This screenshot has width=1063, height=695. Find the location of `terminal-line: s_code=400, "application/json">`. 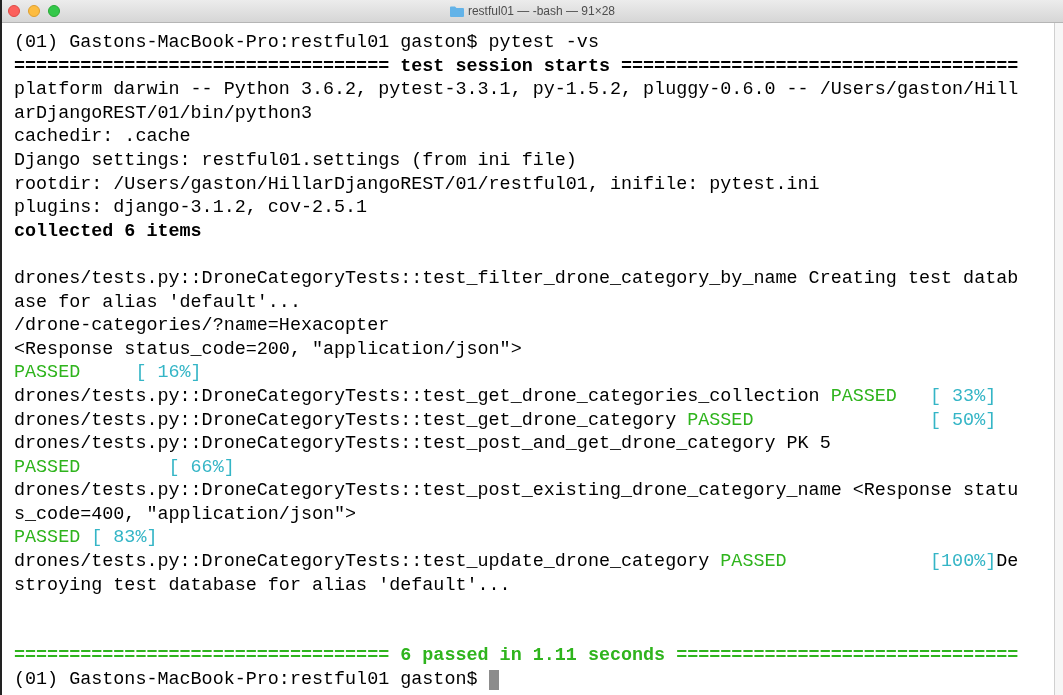

terminal-line: s_code=400, "application/json"> is located at coordinates (185, 514).